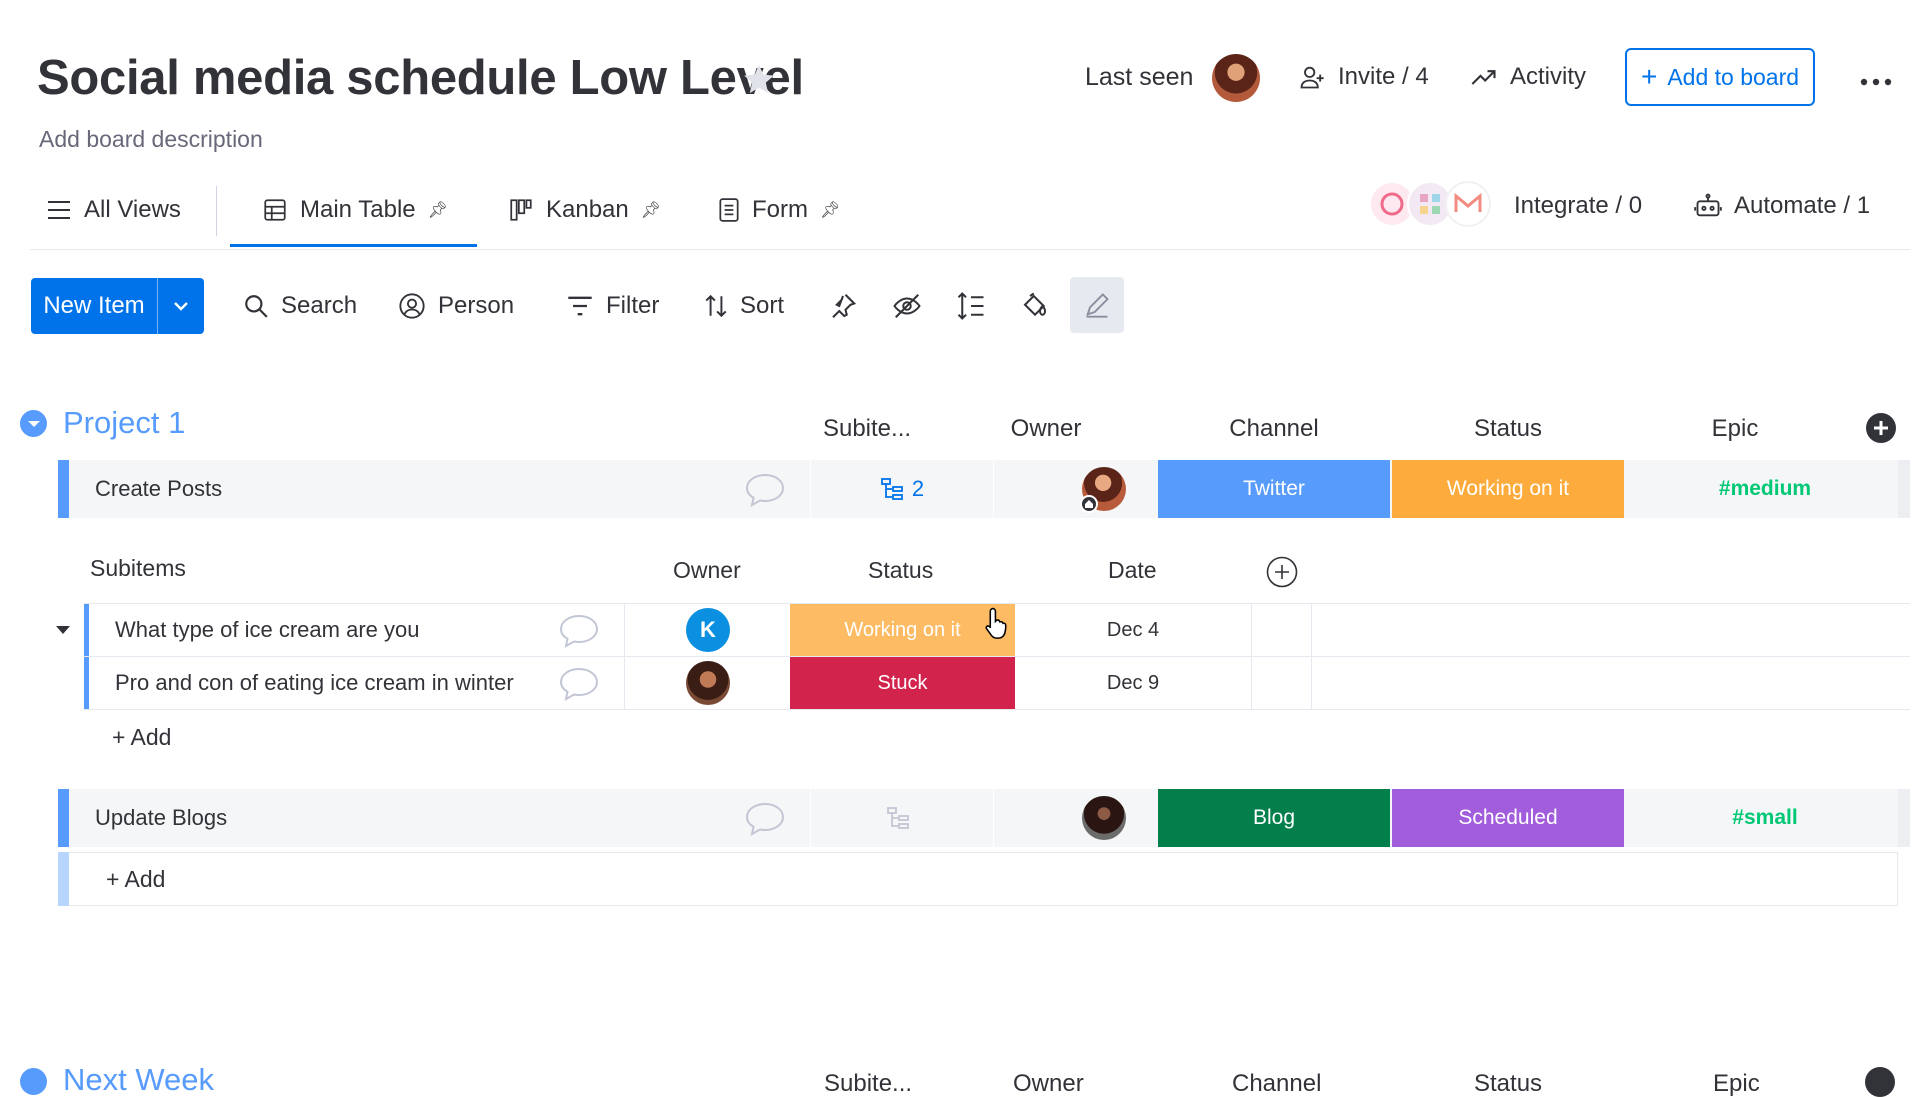 This screenshot has width=1920, height=1098. I want to click on column-header-status: Status, so click(1508, 429).